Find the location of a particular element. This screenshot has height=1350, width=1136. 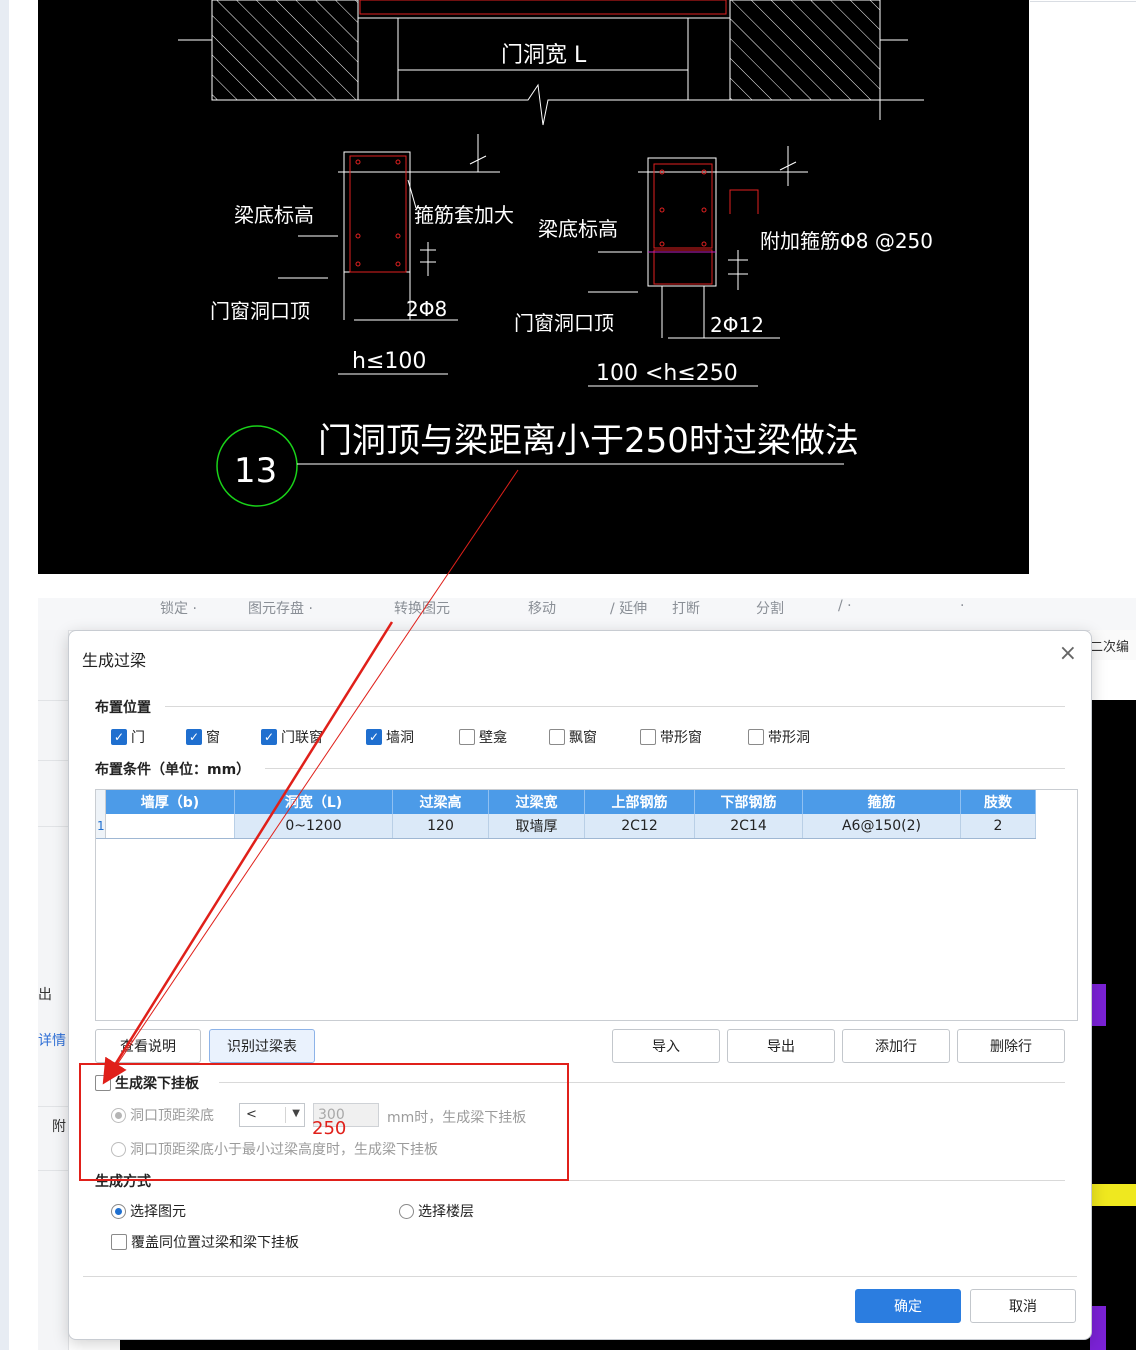

recognize-table-button: 识别过梁表 is located at coordinates (262, 1046).